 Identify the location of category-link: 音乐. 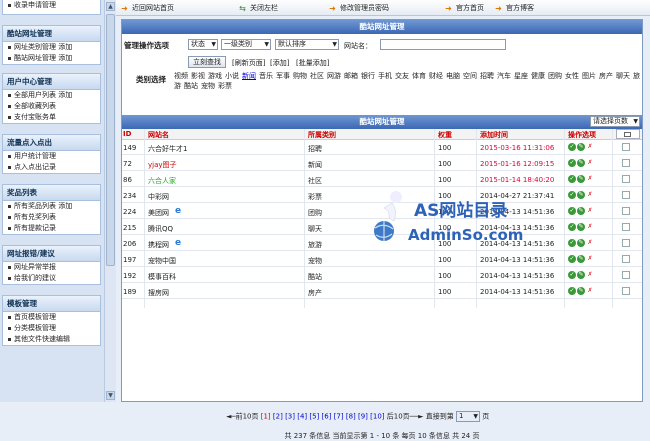
(266, 76).